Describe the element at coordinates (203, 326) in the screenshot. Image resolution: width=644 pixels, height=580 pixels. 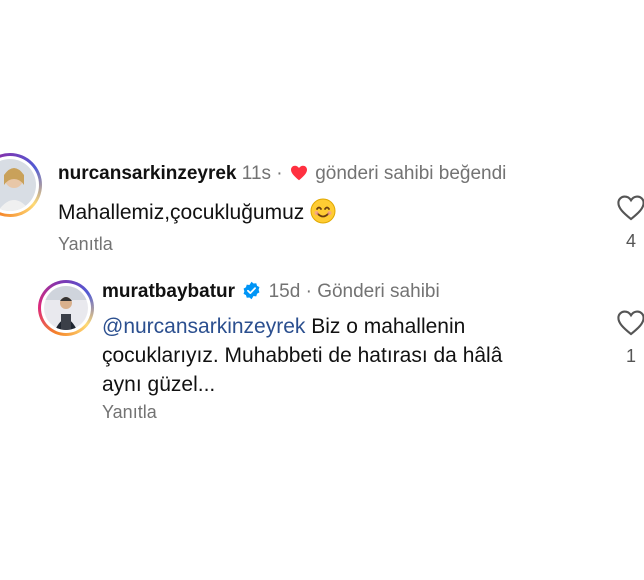
I see `mention-link: @nurcansarkinzeyrek` at that location.